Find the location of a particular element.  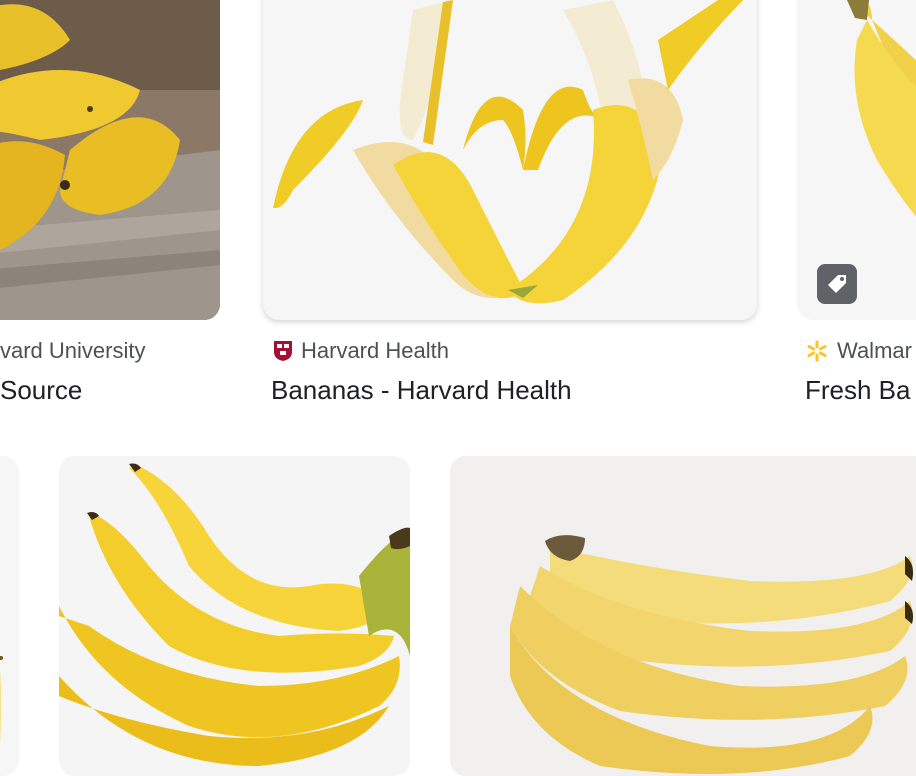

shopping-tag-badge is located at coordinates (837, 284).